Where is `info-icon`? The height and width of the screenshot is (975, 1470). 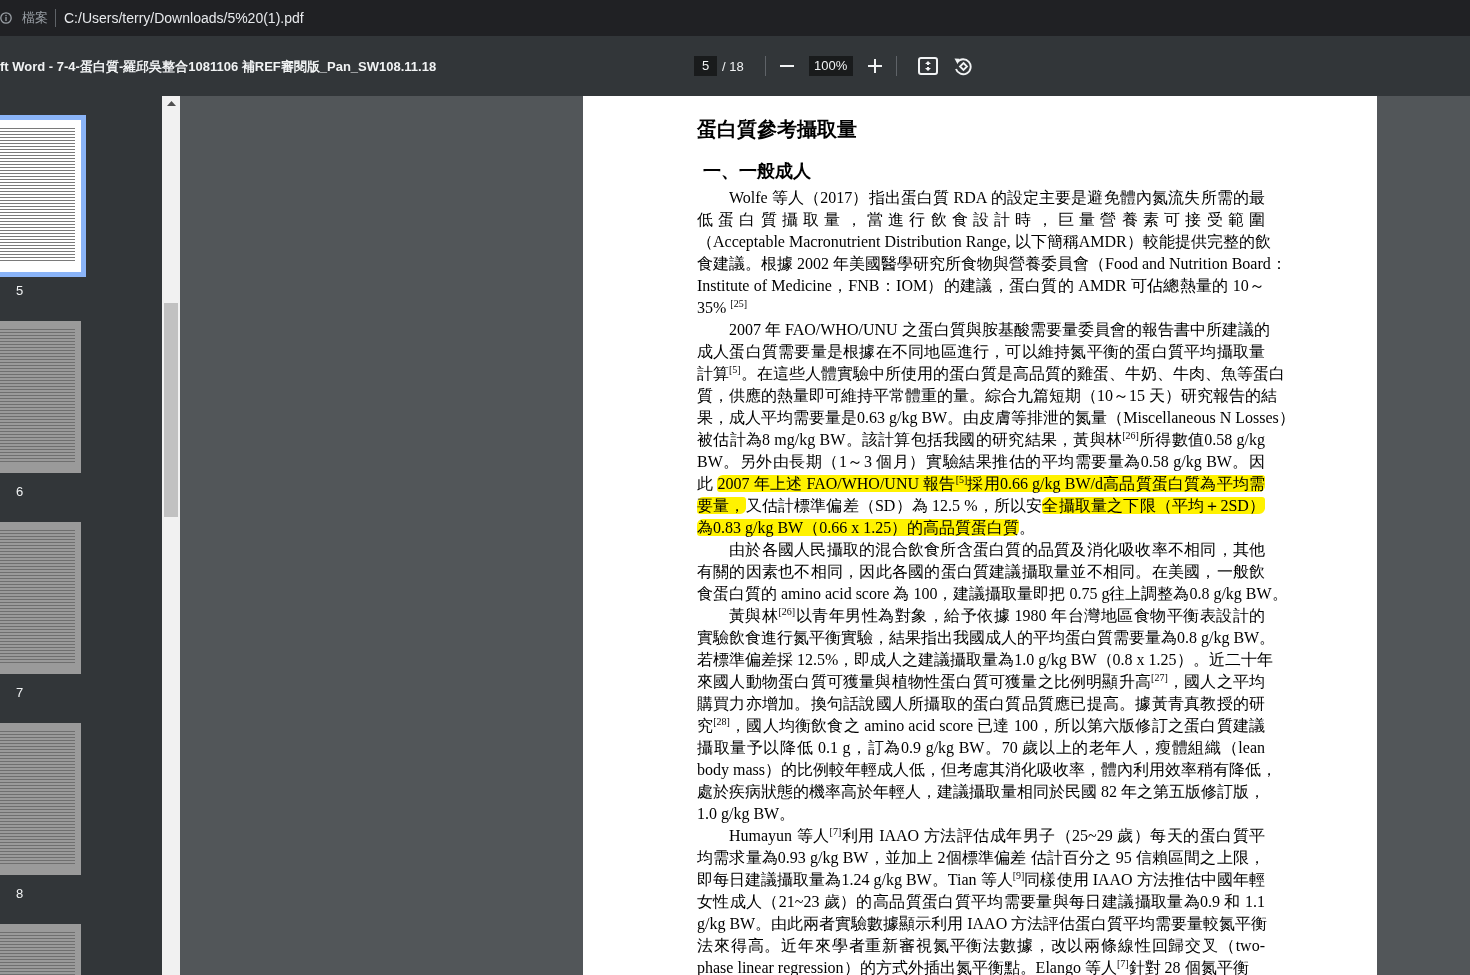 info-icon is located at coordinates (6, 18).